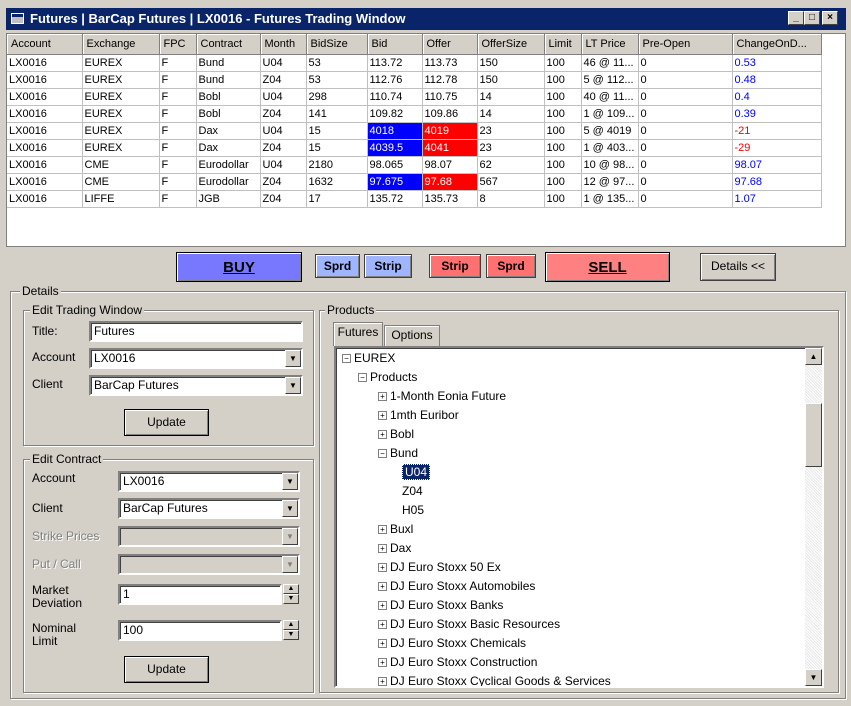  Describe the element at coordinates (813, 517) in the screenshot. I see `tree-scrollbar: ▲ ▼` at that location.